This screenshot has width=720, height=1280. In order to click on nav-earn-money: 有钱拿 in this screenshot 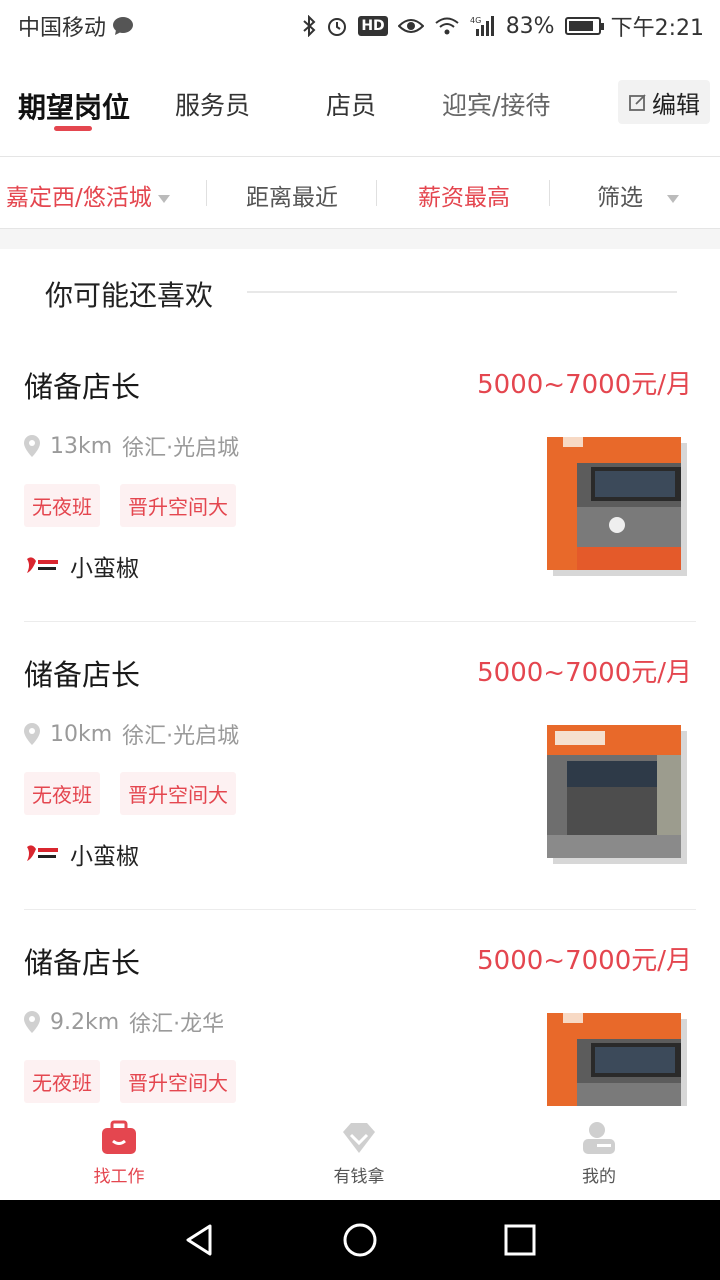, I will do `click(359, 1153)`.